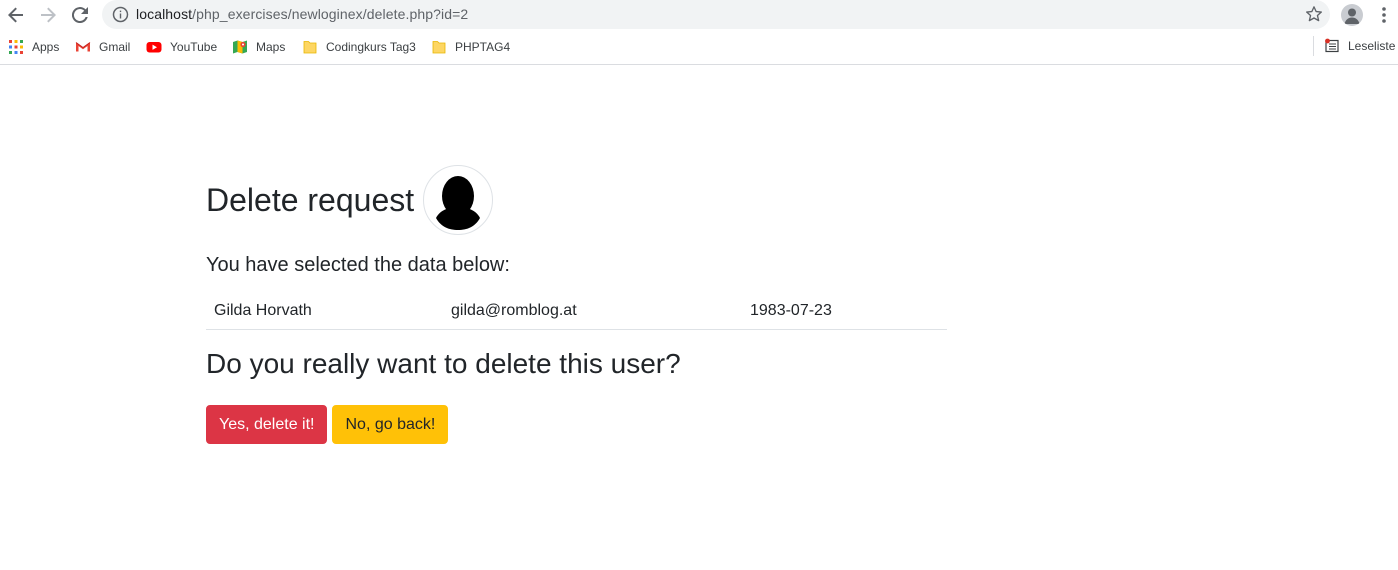  I want to click on bookmark-apps: Apps, so click(33, 47).